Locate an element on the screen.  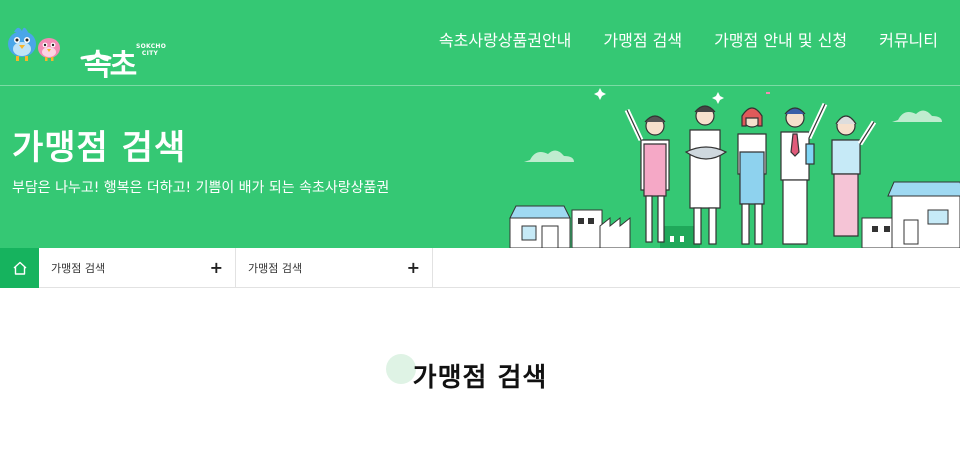
breadcrumb-depth2: 가맹점 검색 + is located at coordinates (334, 268).